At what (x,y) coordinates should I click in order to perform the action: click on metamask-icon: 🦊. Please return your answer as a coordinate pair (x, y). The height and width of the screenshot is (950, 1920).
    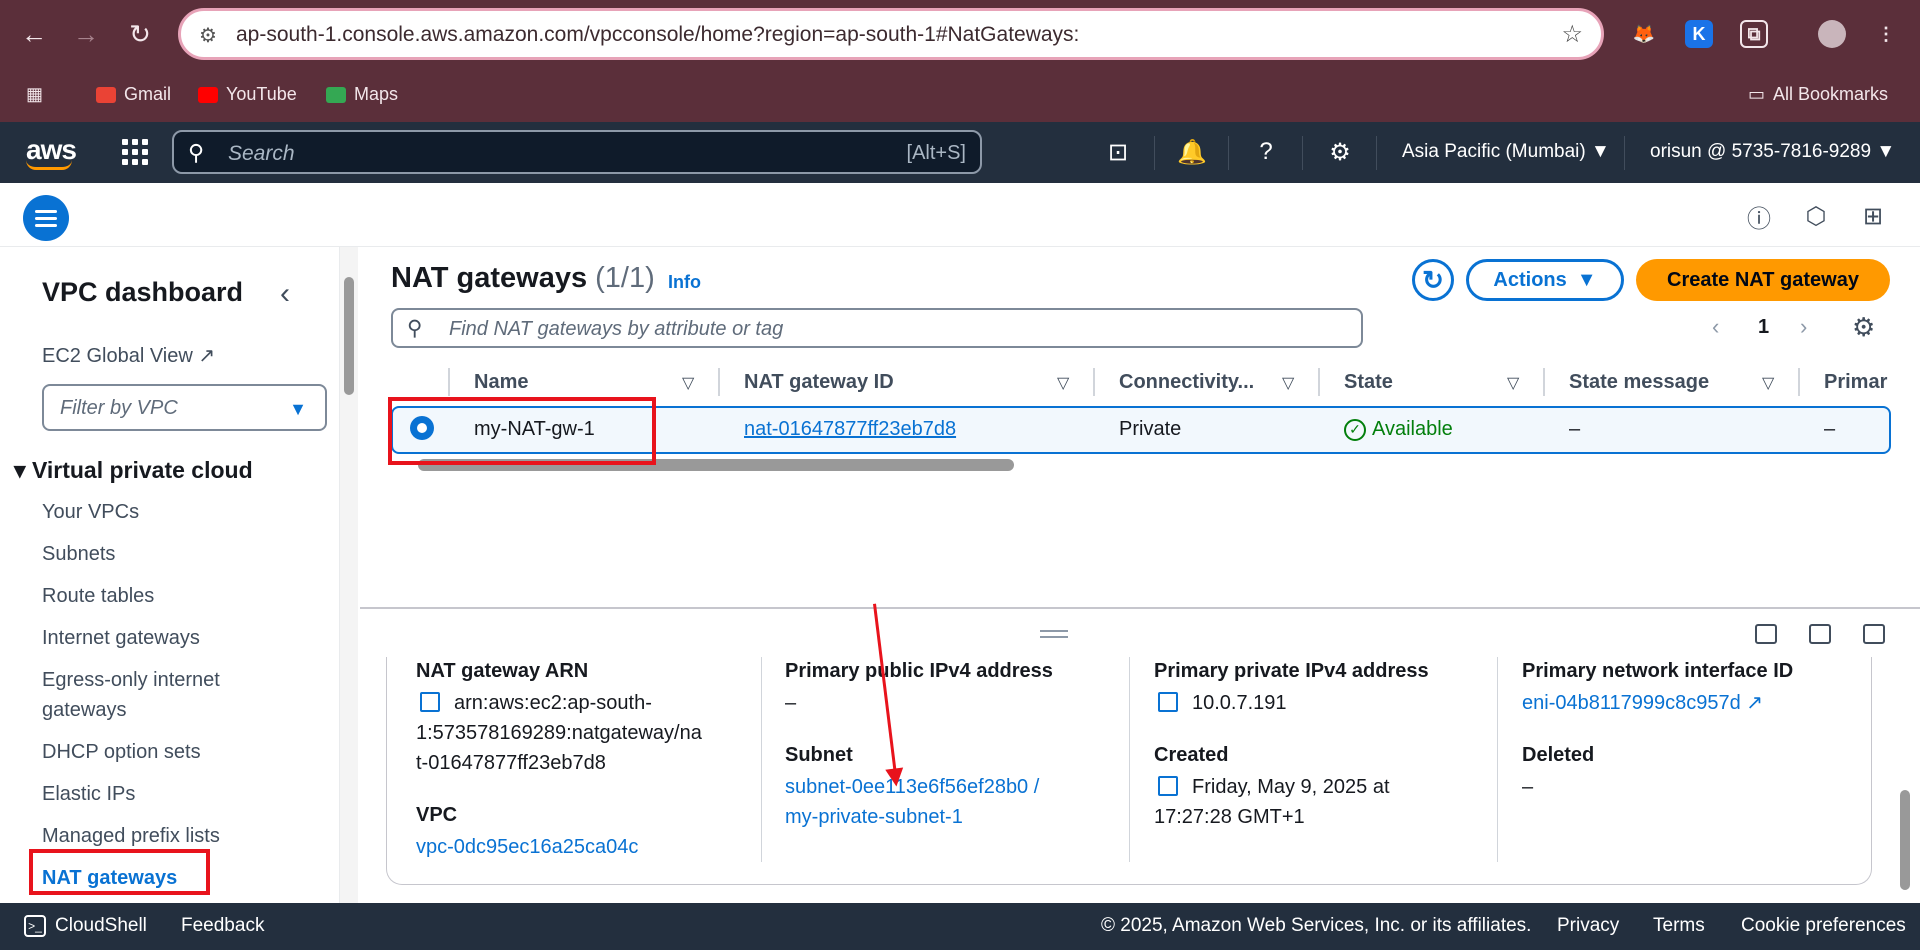
    Looking at the image, I should click on (1644, 34).